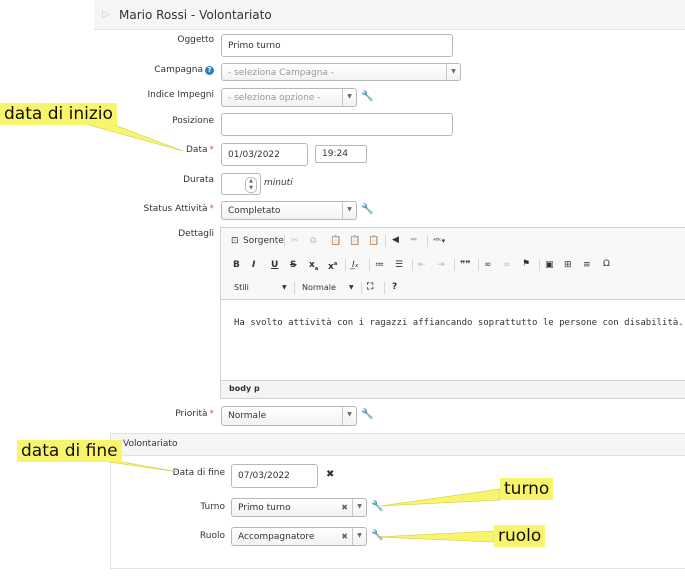  I want to click on status-select: Completato ▼, so click(289, 210).